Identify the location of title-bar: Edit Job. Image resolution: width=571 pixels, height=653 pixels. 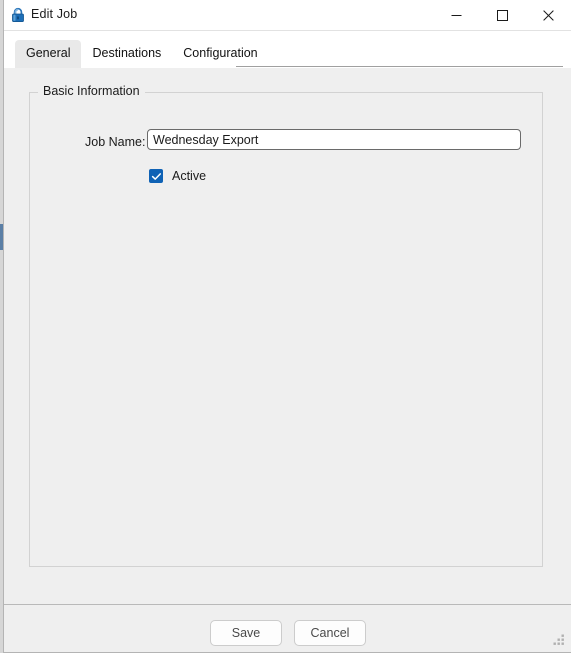
(287, 15).